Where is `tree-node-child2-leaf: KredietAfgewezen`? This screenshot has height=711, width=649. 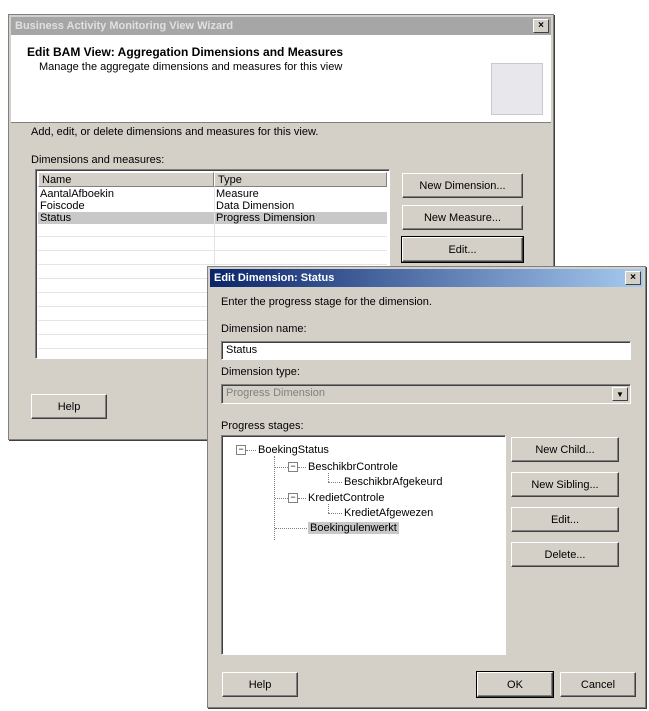 tree-node-child2-leaf: KredietAfgewezen is located at coordinates (388, 513).